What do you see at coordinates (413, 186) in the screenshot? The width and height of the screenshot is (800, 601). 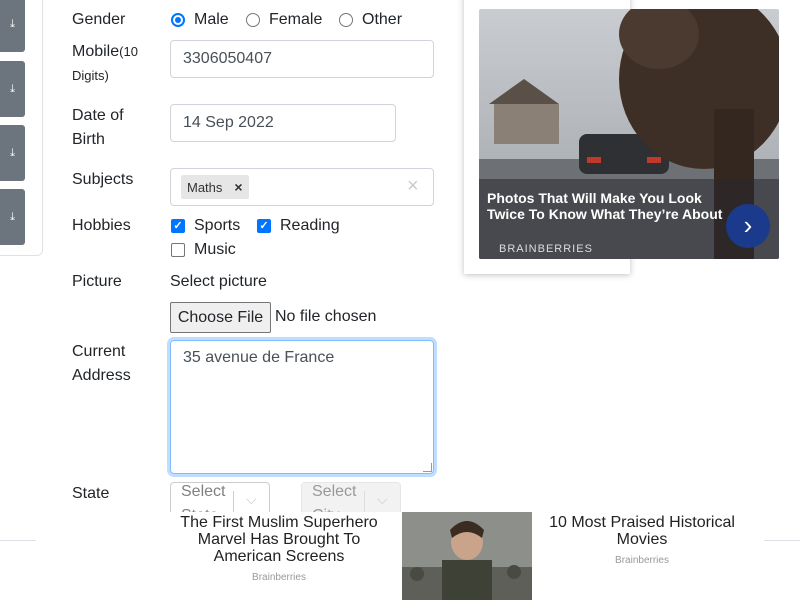 I see `clear-icon: ×` at bounding box center [413, 186].